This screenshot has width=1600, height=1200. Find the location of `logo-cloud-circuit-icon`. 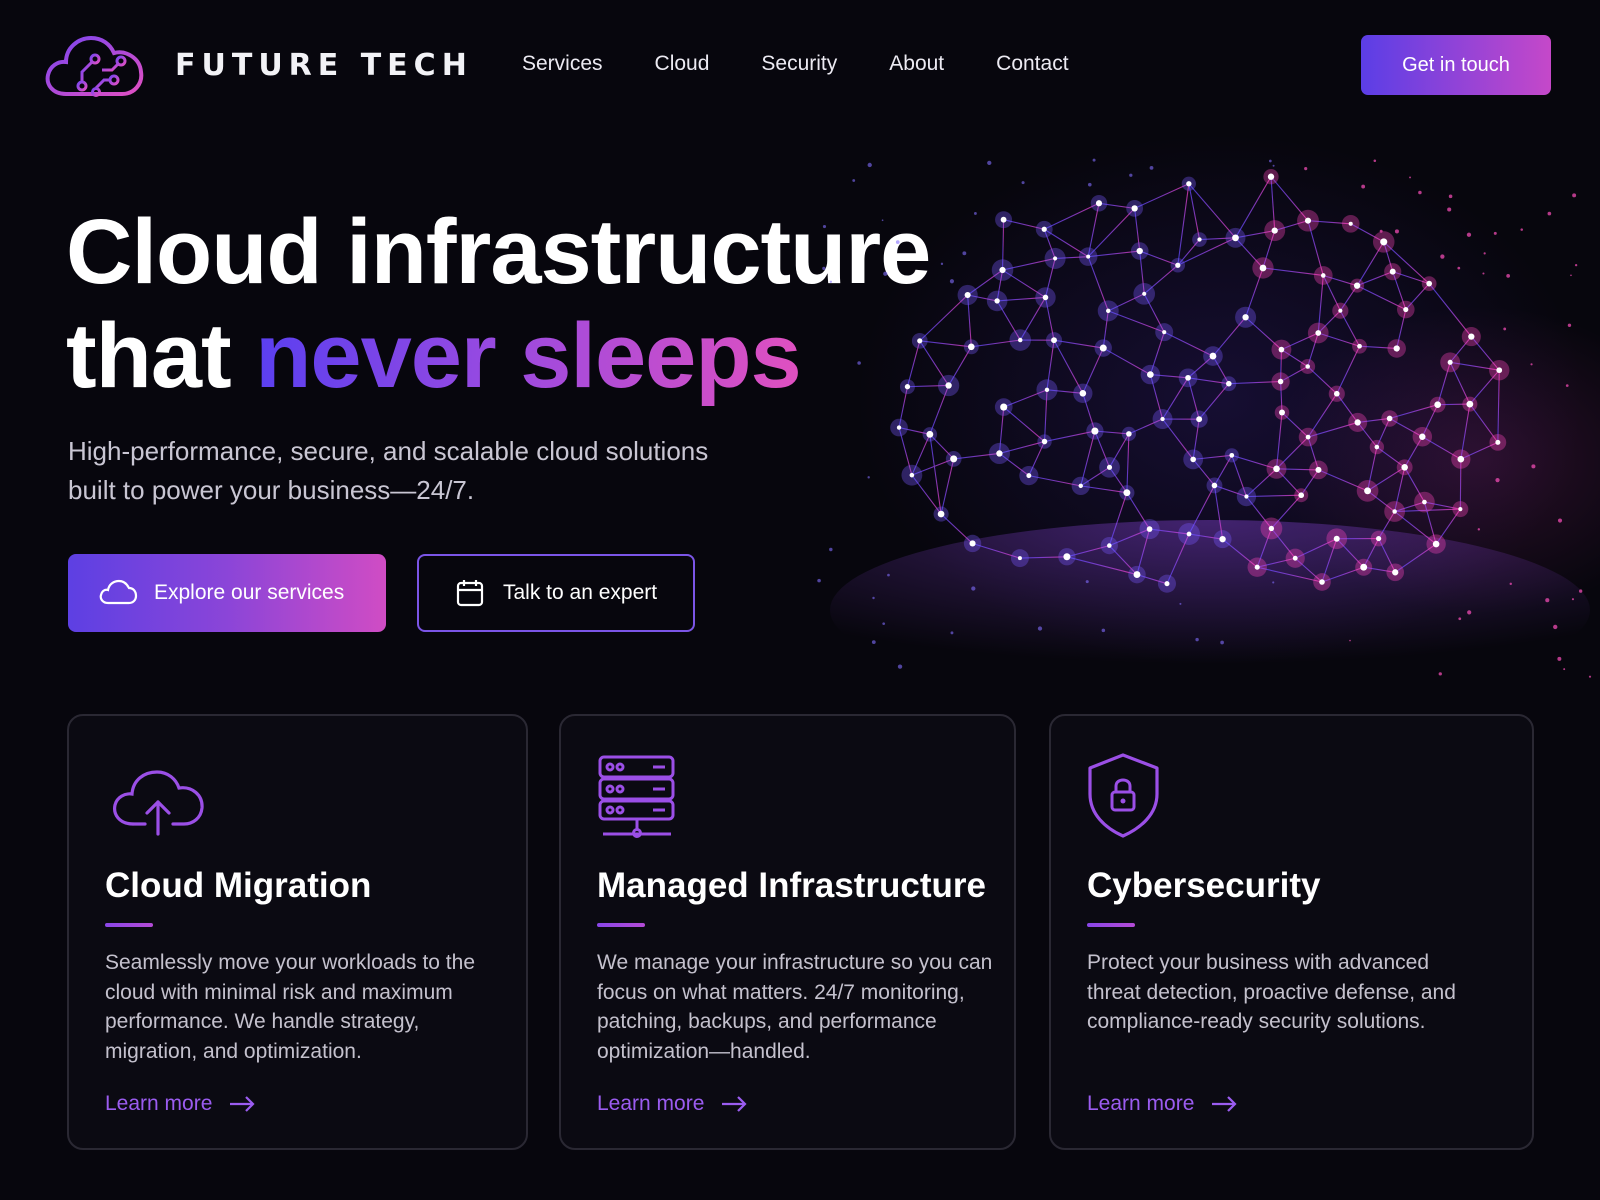

logo-cloud-circuit-icon is located at coordinates (96, 64).